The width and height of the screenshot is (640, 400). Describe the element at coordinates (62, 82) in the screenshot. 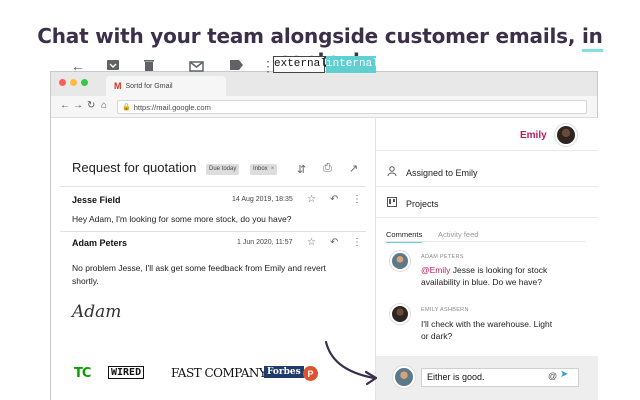

I see `close-window-icon` at that location.